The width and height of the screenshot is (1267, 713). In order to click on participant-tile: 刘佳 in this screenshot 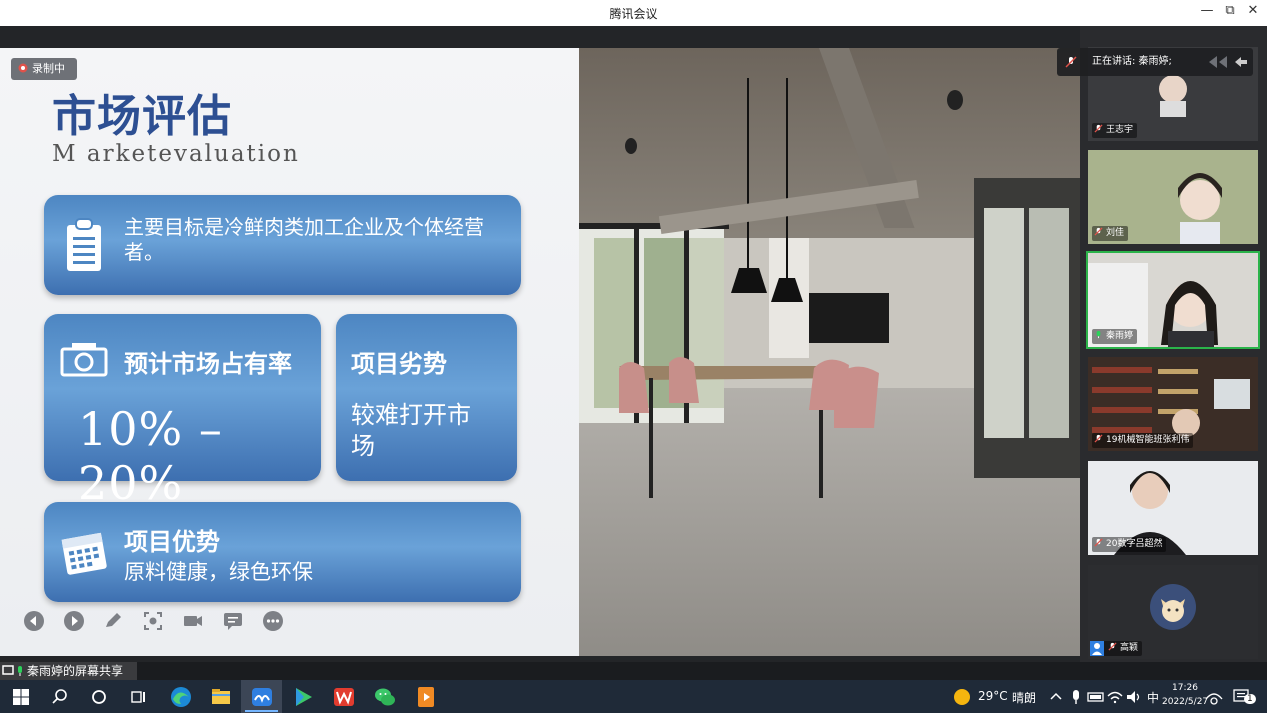, I will do `click(1173, 197)`.